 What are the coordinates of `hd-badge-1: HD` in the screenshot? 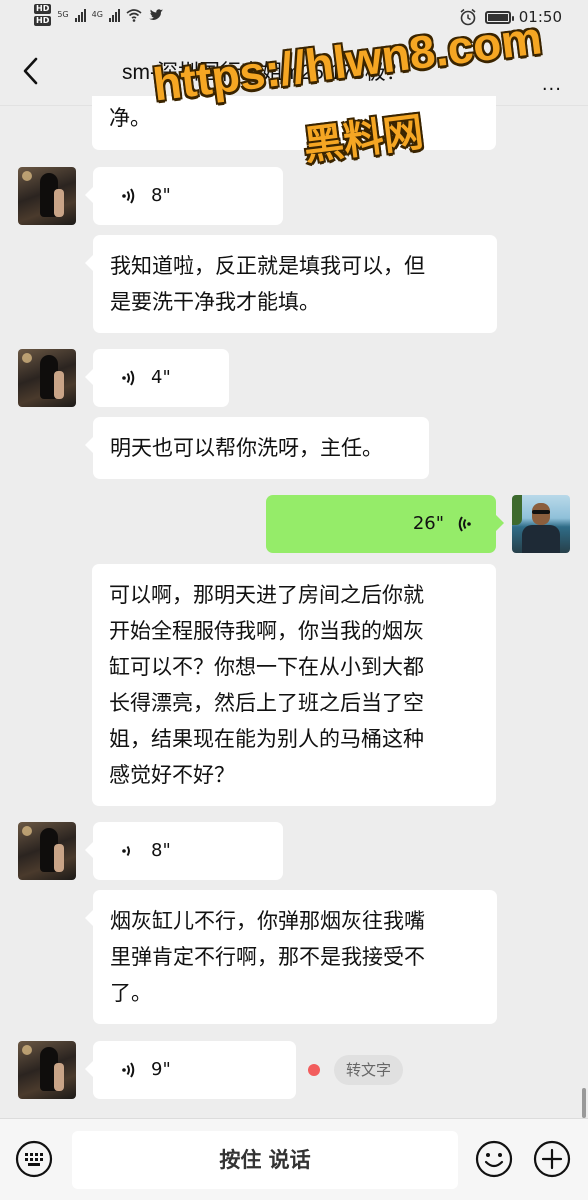 It's located at (43, 9).